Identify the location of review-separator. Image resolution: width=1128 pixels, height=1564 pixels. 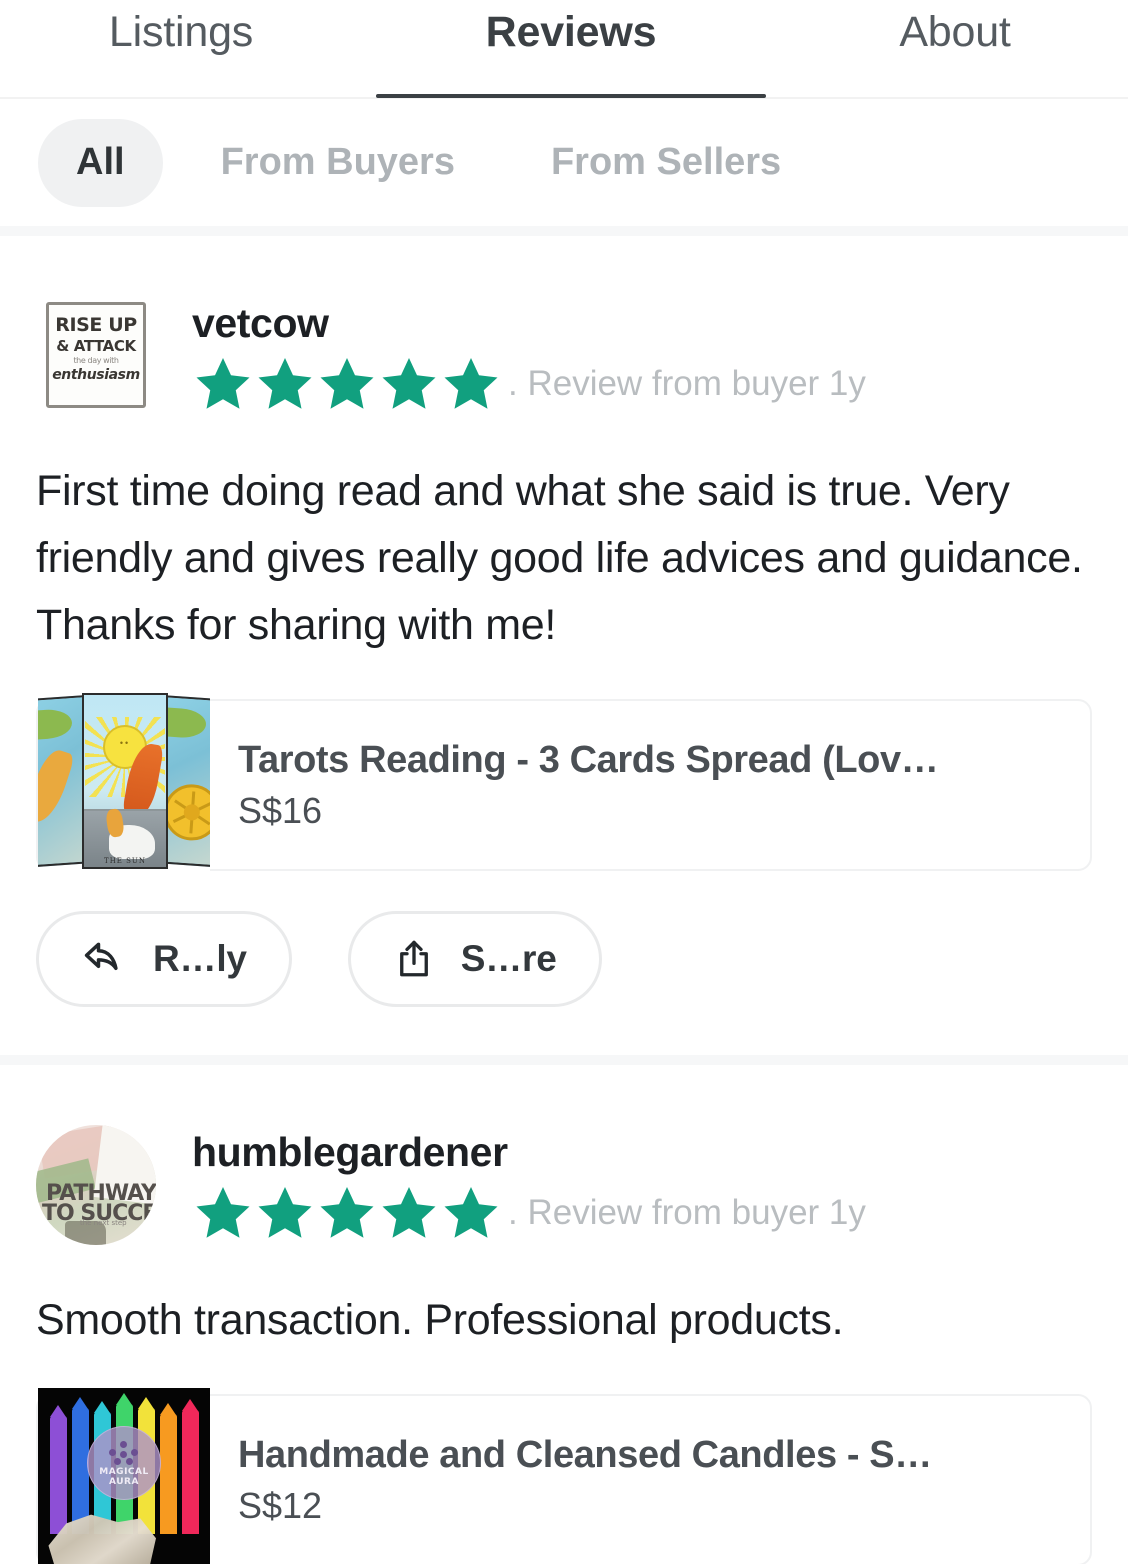
(564, 1060).